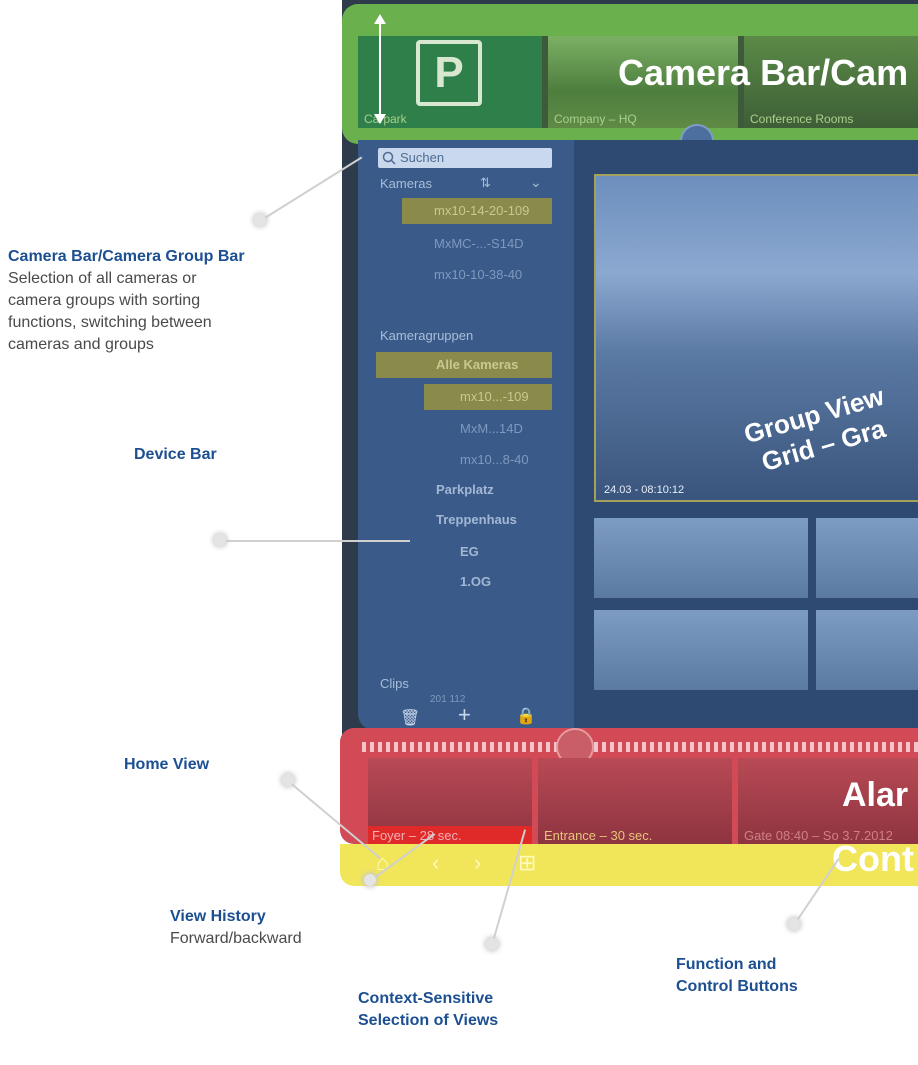 Image resolution: width=918 pixels, height=1065 pixels. Describe the element at coordinates (479, 243) in the screenshot. I see `camera-list-item: MxMC-...-S14D` at that location.